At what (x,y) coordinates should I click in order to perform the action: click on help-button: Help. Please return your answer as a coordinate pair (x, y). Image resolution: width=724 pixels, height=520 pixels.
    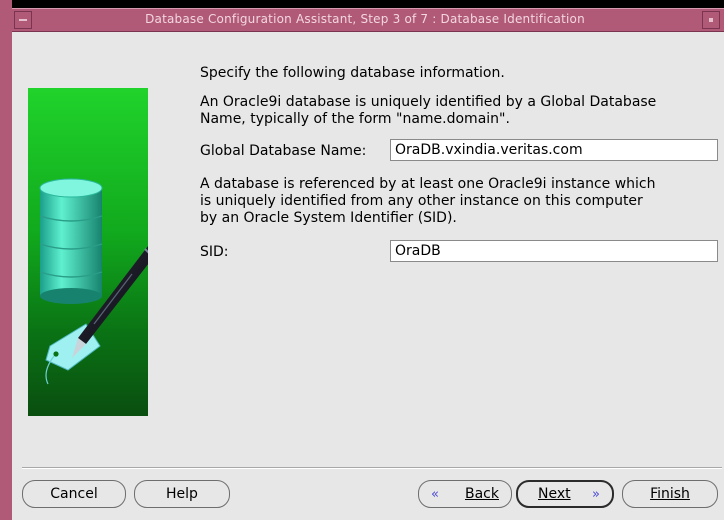
    Looking at the image, I should click on (182, 494).